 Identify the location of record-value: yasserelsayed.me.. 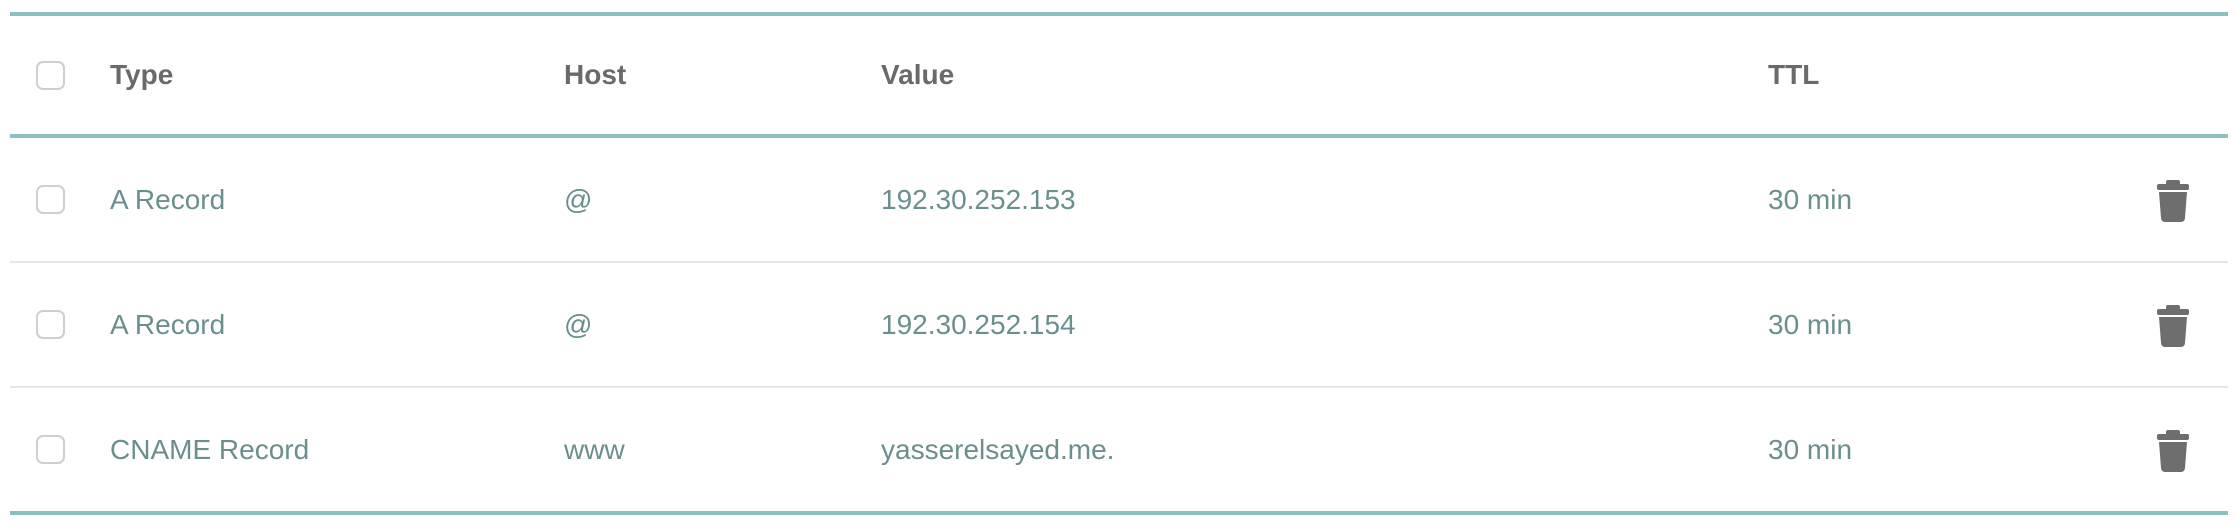
(998, 449).